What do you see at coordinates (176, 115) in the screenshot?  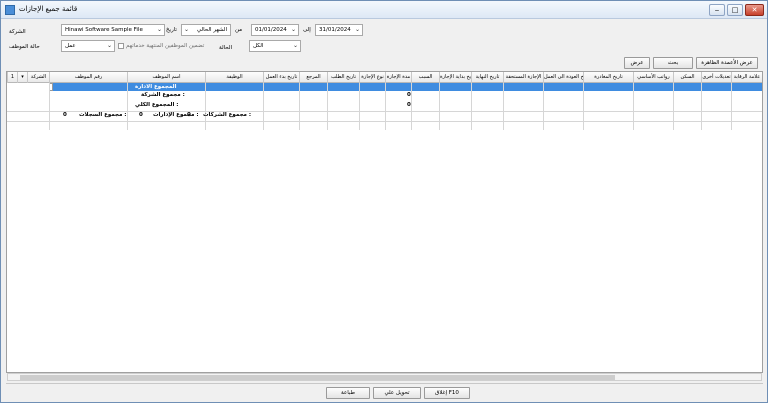 I see `departments-total-label: مجموع الإدارات :` at bounding box center [176, 115].